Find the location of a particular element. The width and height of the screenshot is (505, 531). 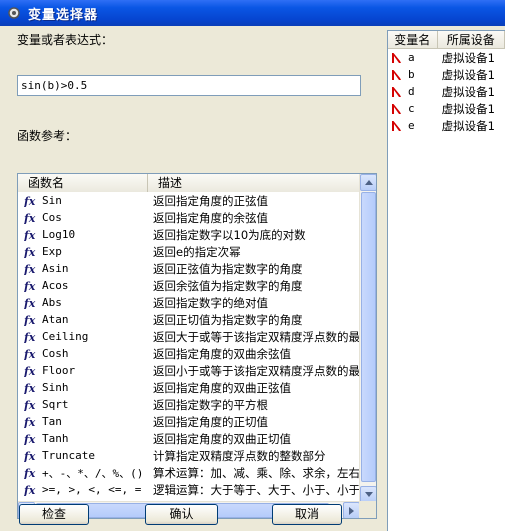

function-name: Sin is located at coordinates (52, 200).